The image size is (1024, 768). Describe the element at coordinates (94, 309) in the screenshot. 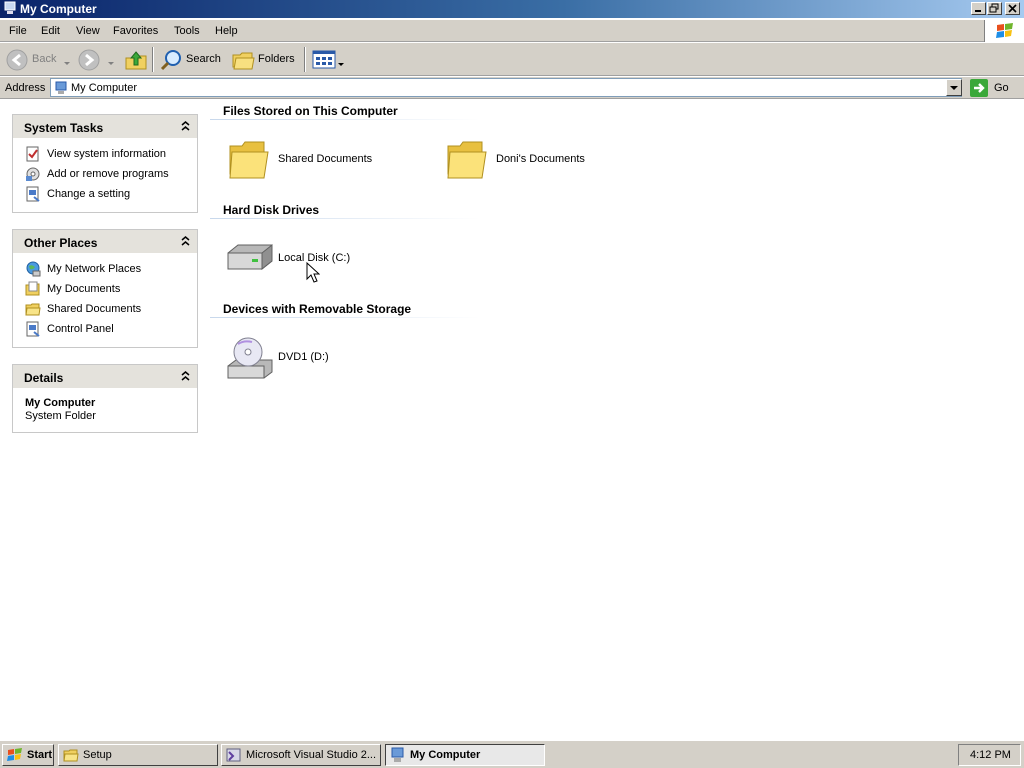

I see `link-label: Shared Documents` at that location.